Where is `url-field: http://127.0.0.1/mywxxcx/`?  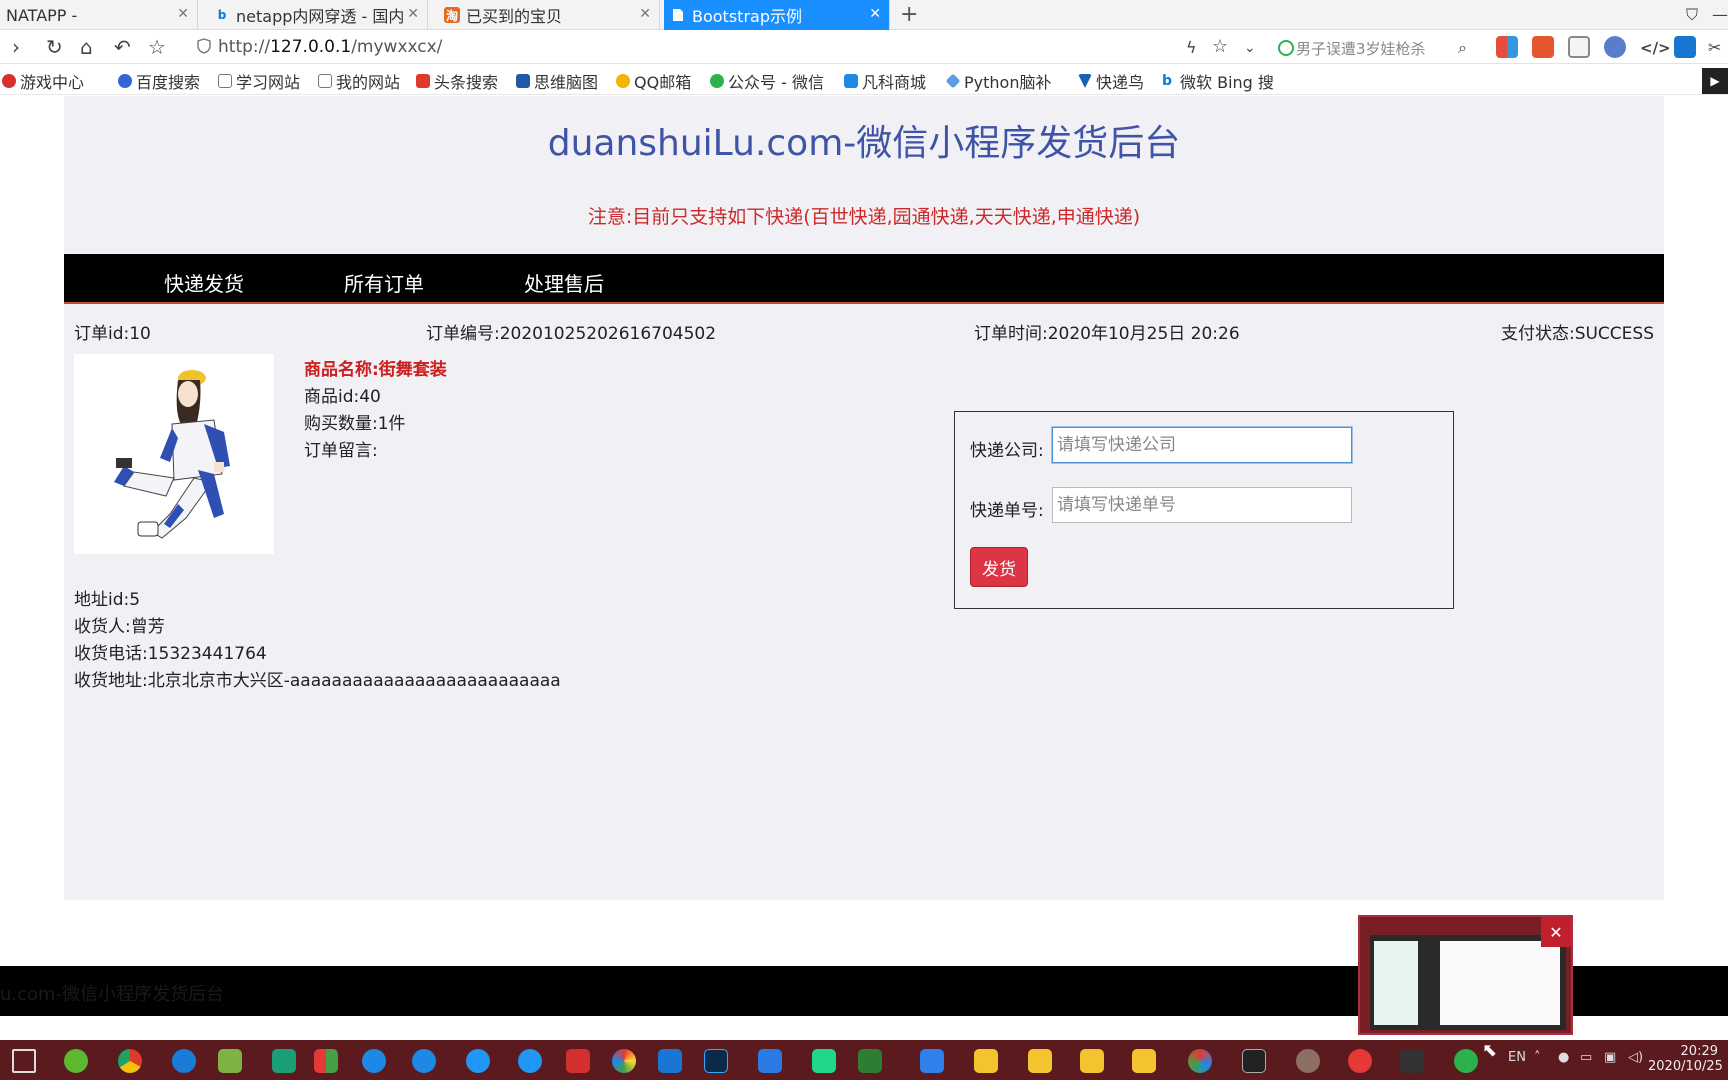
url-field: http://127.0.0.1/mywxxcx/ is located at coordinates (330, 47).